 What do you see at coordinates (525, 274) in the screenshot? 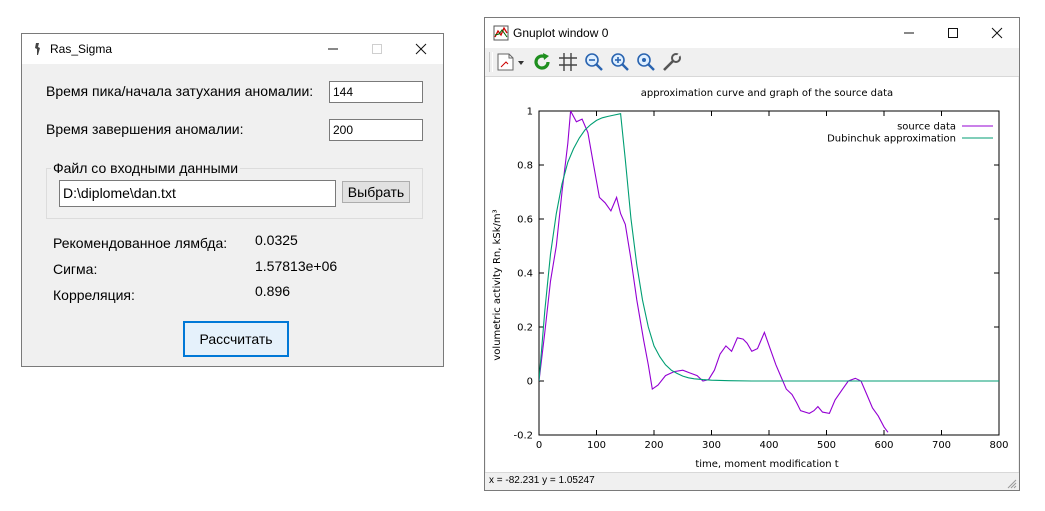
I see `y-tick-label: 0.4` at bounding box center [525, 274].